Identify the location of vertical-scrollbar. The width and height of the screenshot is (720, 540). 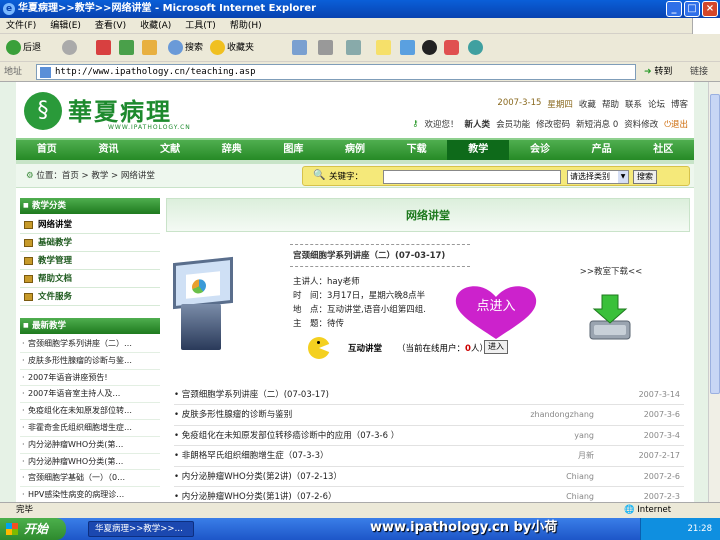
(714, 292).